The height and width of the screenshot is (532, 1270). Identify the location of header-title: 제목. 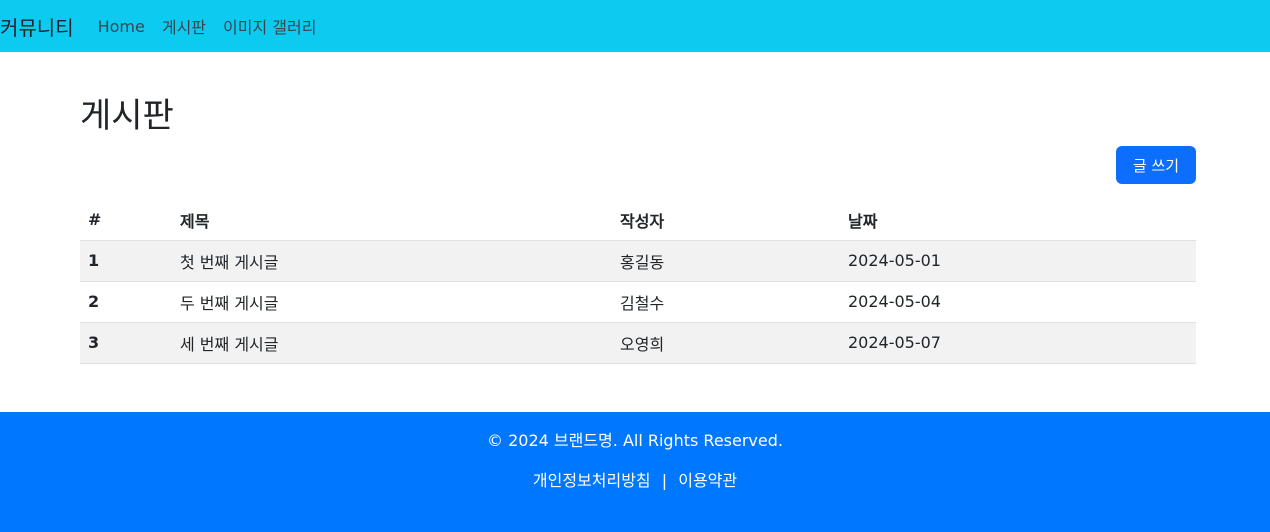
(392, 220).